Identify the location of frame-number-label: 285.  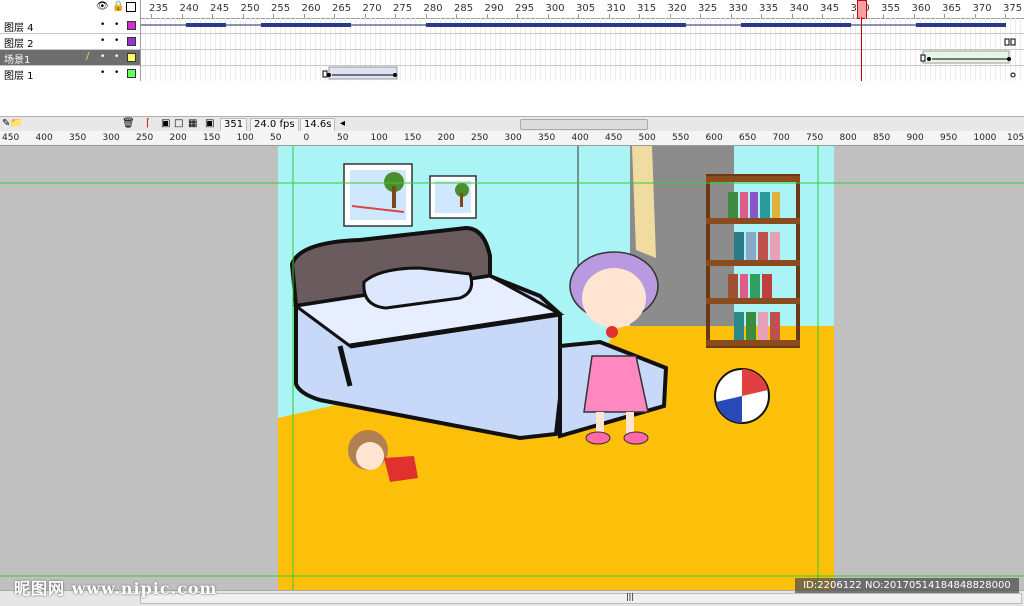
(464, 8).